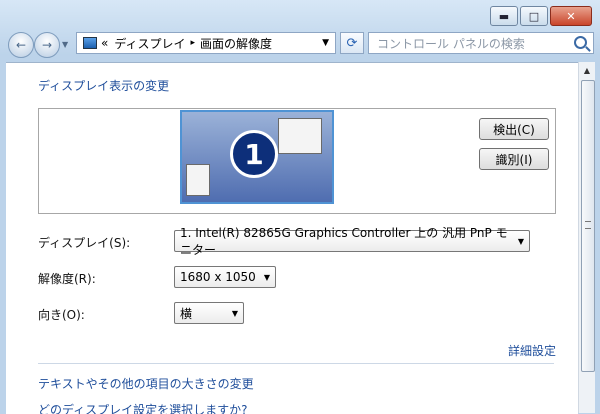 The image size is (600, 414). Describe the element at coordinates (84, 243) in the screenshot. I see `display-label: ディスプレイ(S):` at that location.